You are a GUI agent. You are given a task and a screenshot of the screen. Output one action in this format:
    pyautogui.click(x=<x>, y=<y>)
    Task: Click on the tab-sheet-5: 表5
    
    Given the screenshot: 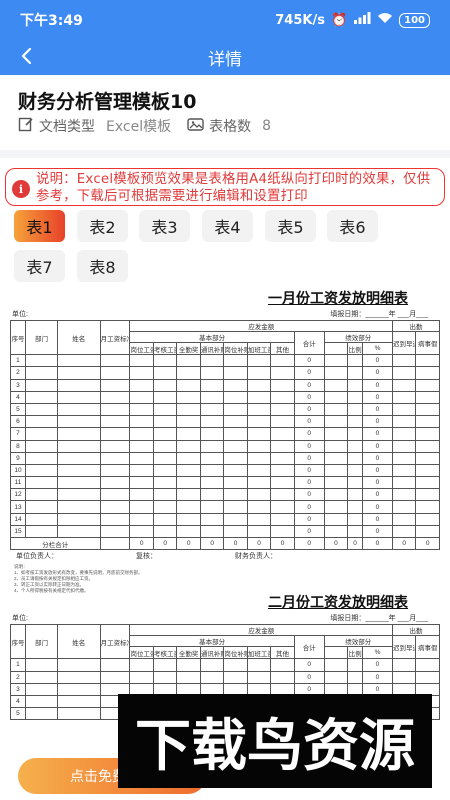 What is the action you would take?
    pyautogui.click(x=290, y=226)
    